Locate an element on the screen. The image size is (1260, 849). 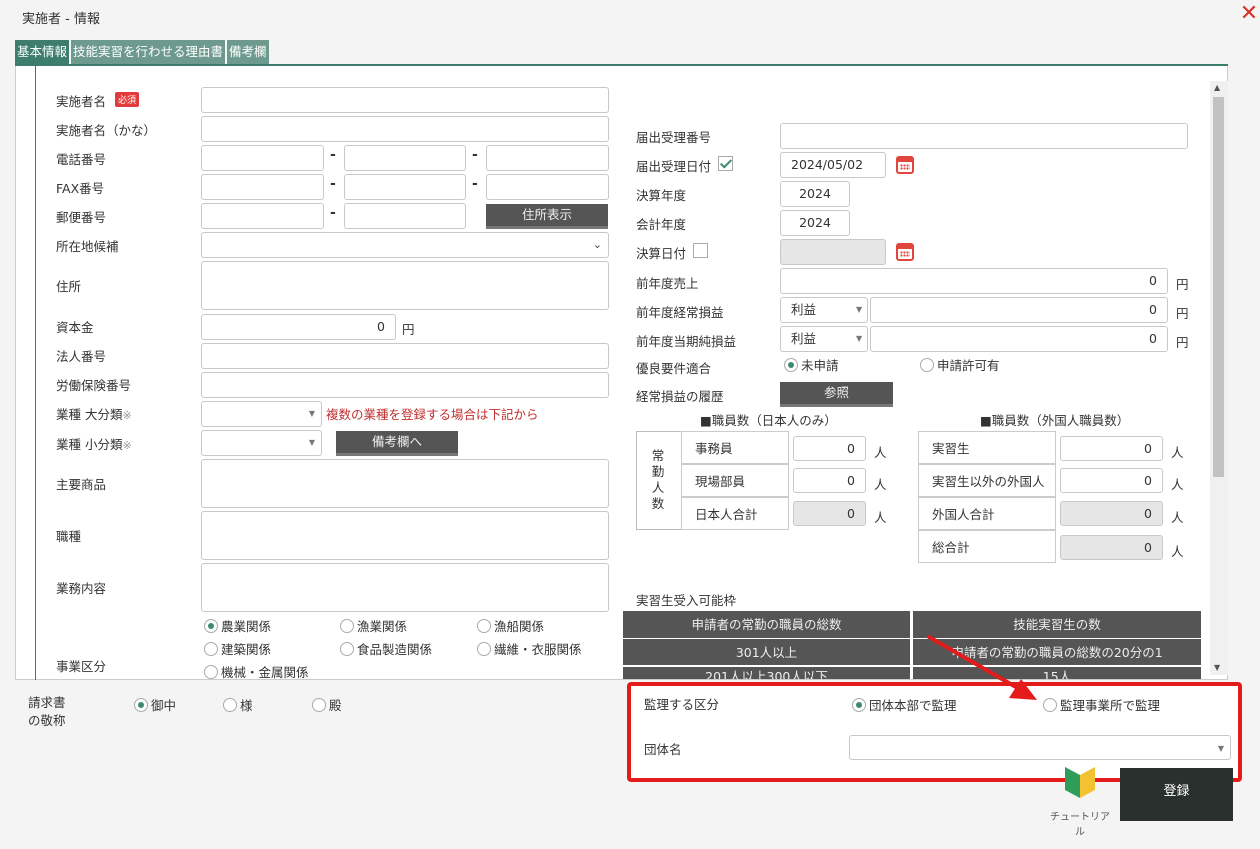
fiscal-year-input: 2024 is located at coordinates (815, 194).